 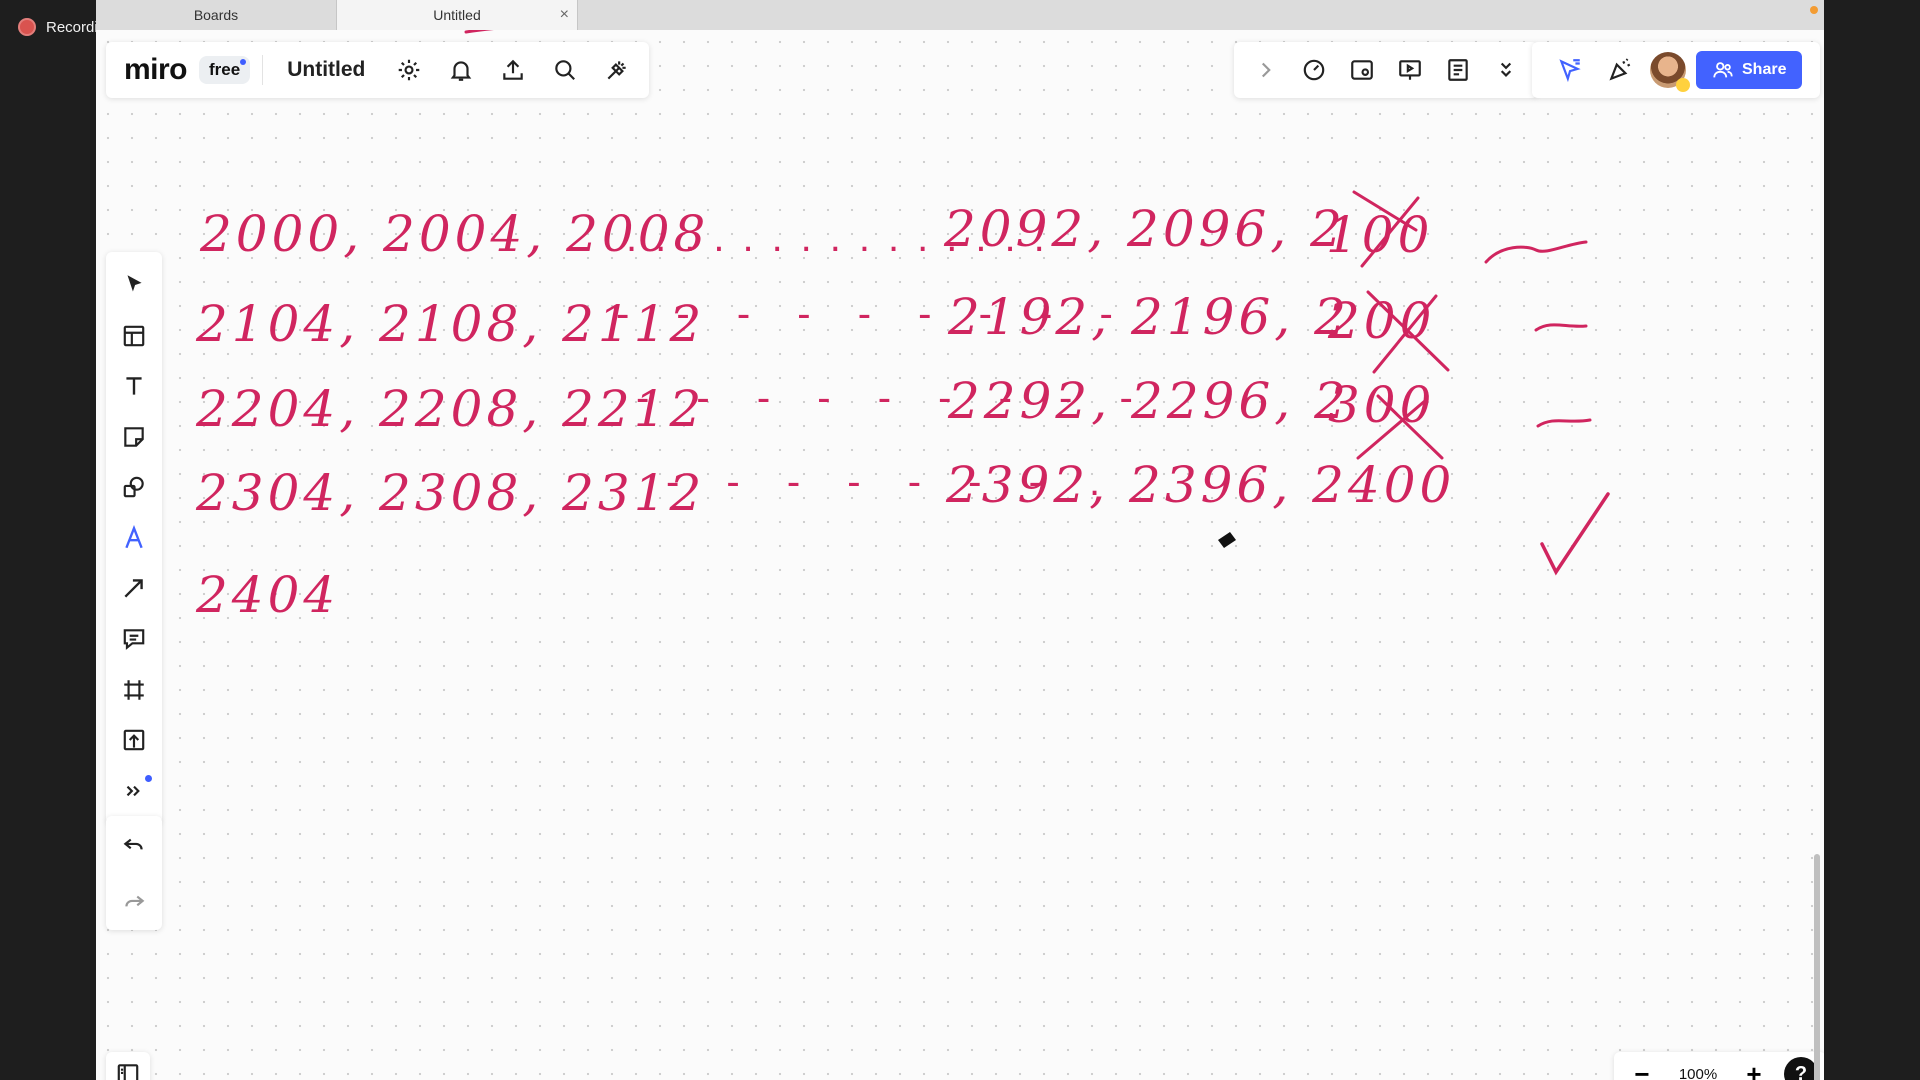 I want to click on record-icon, so click(x=27, y=27).